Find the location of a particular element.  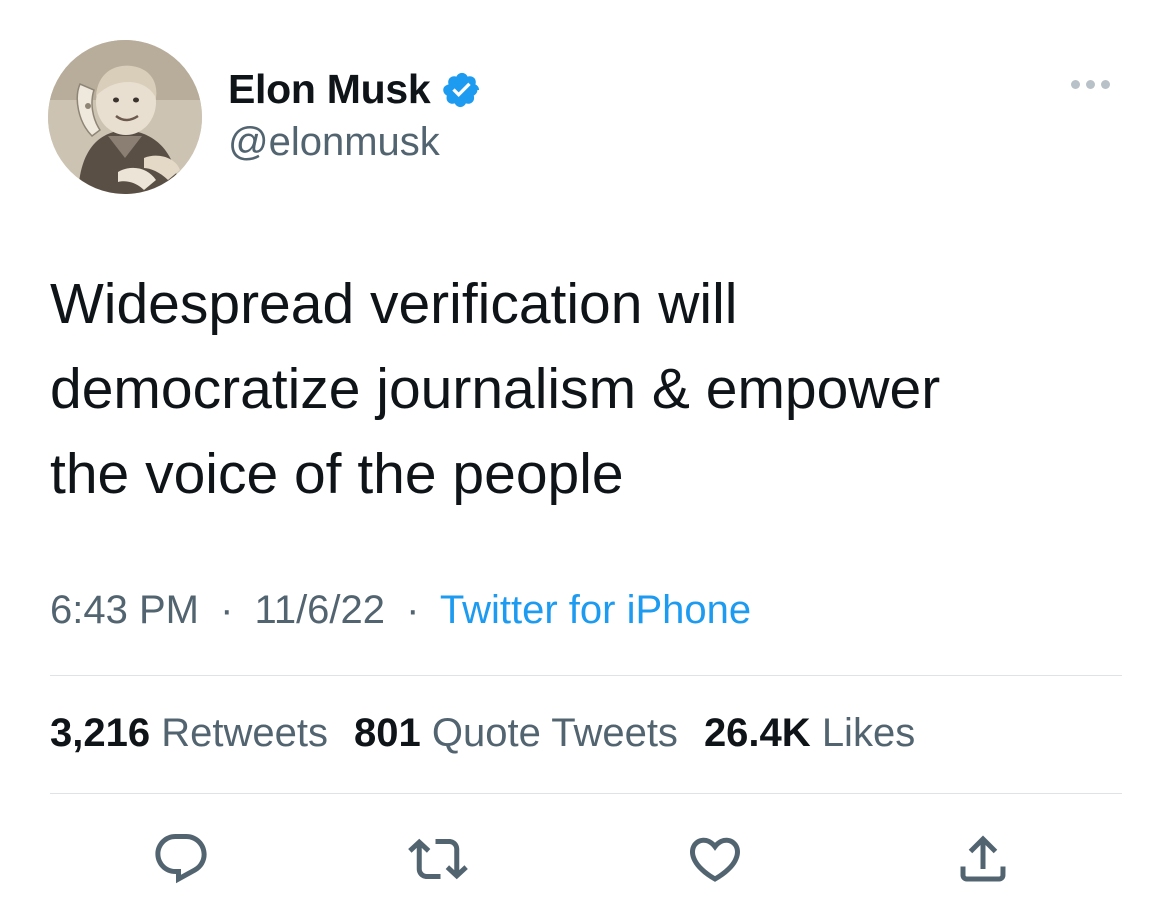

tweet-text-line: democratize journalism & empower is located at coordinates (495, 389).